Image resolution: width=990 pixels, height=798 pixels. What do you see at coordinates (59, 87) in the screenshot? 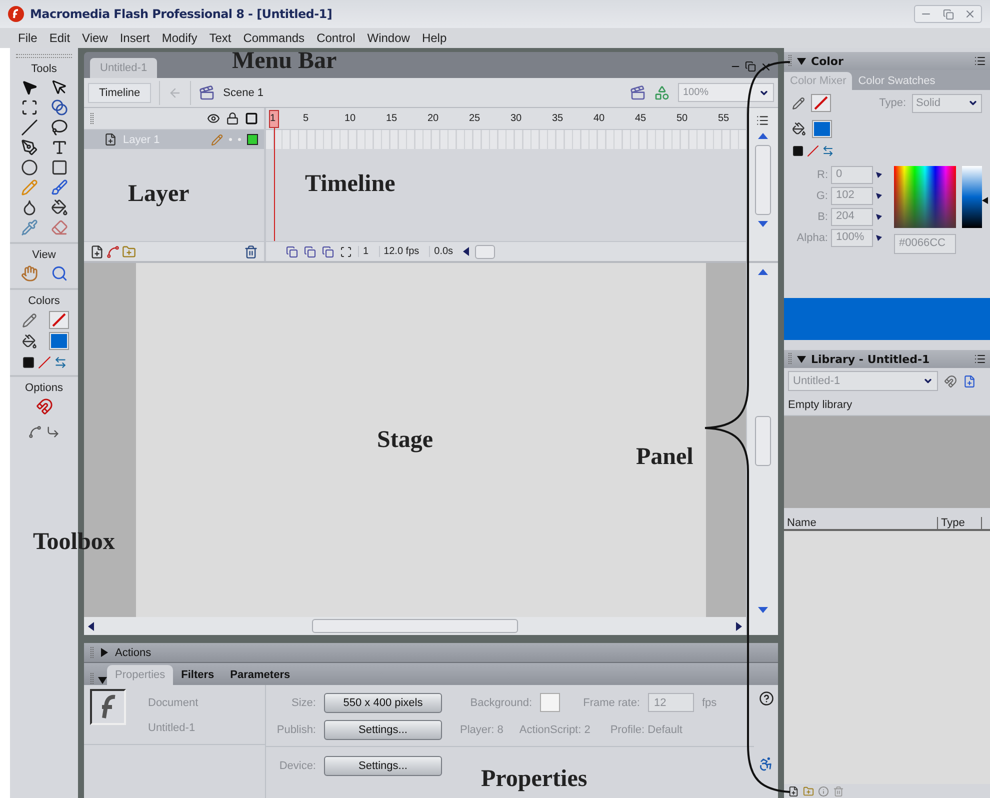
I see `pointer-icon` at bounding box center [59, 87].